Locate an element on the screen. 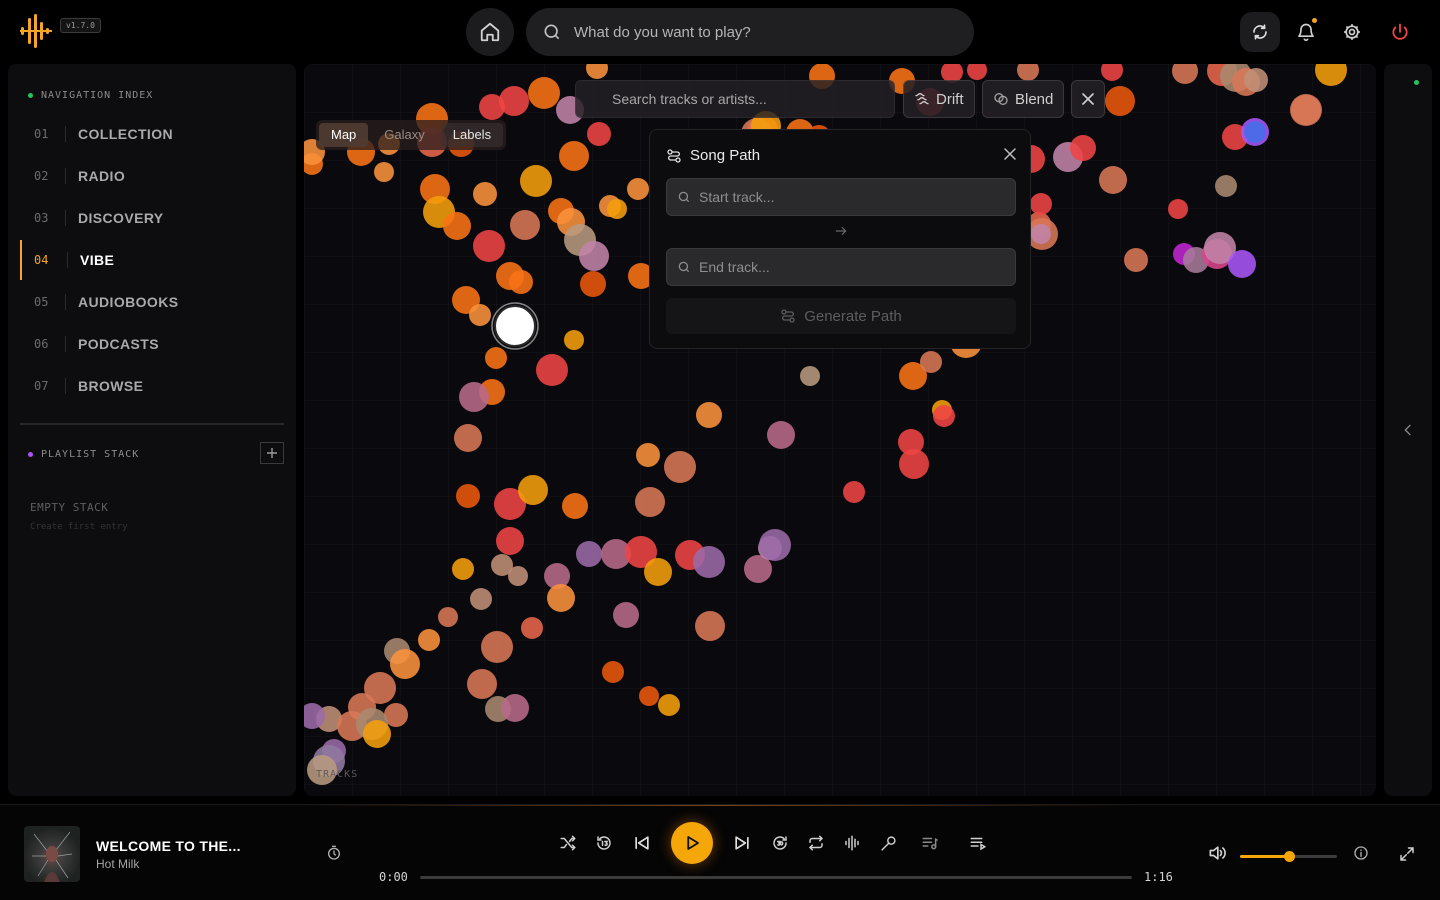 The height and width of the screenshot is (900, 1440). sleep-timer-button is located at coordinates (334, 853).